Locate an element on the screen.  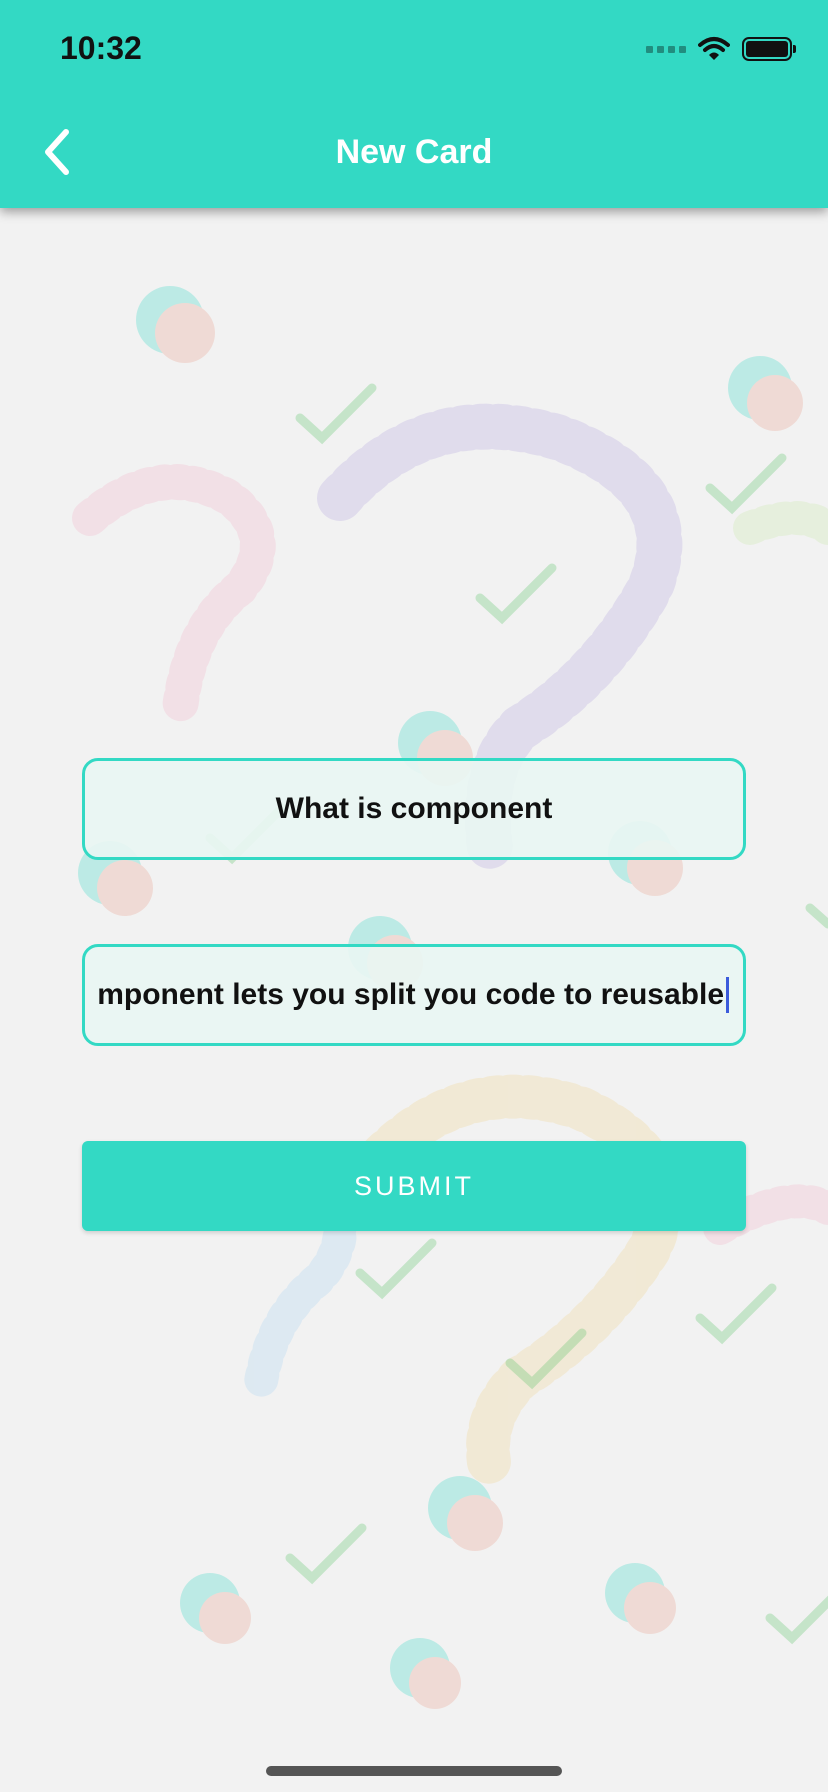
submit-button-label: SUBMIT is located at coordinates (413, 1185).